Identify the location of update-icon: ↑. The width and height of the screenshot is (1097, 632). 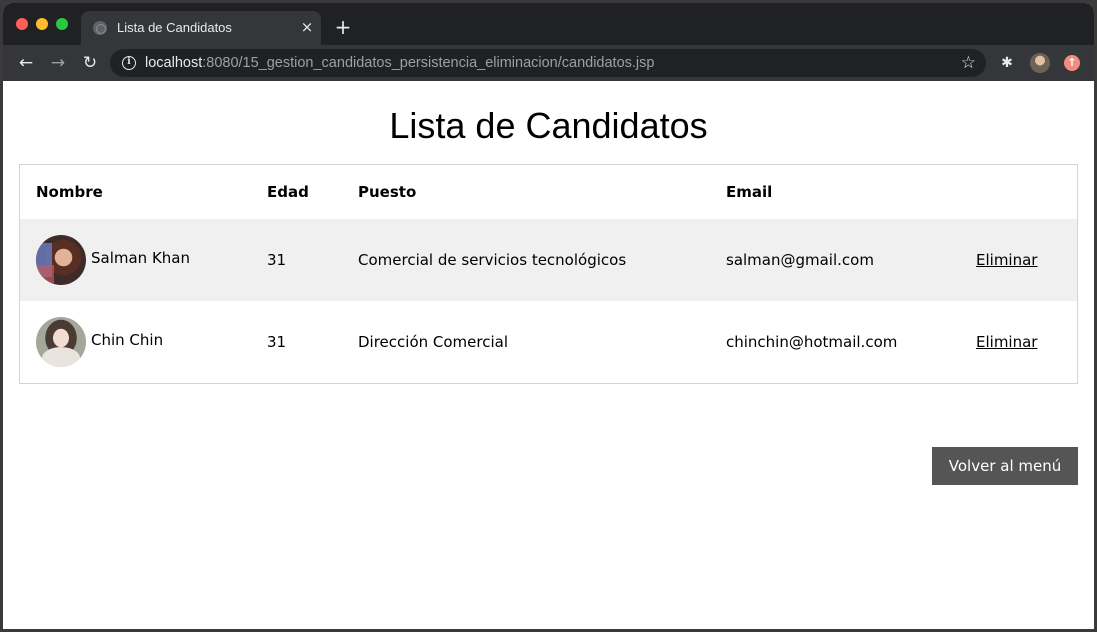
(1072, 63).